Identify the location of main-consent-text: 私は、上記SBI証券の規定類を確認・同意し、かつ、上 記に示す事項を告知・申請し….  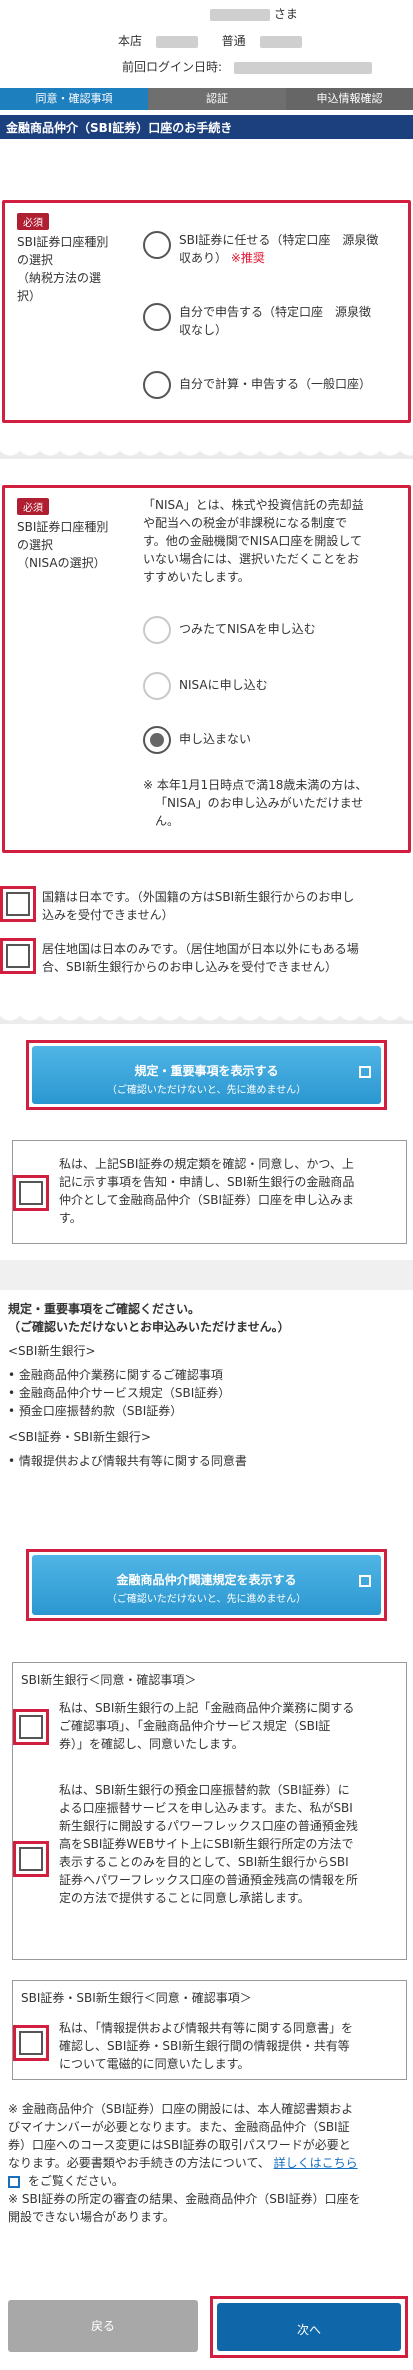
(207, 1191).